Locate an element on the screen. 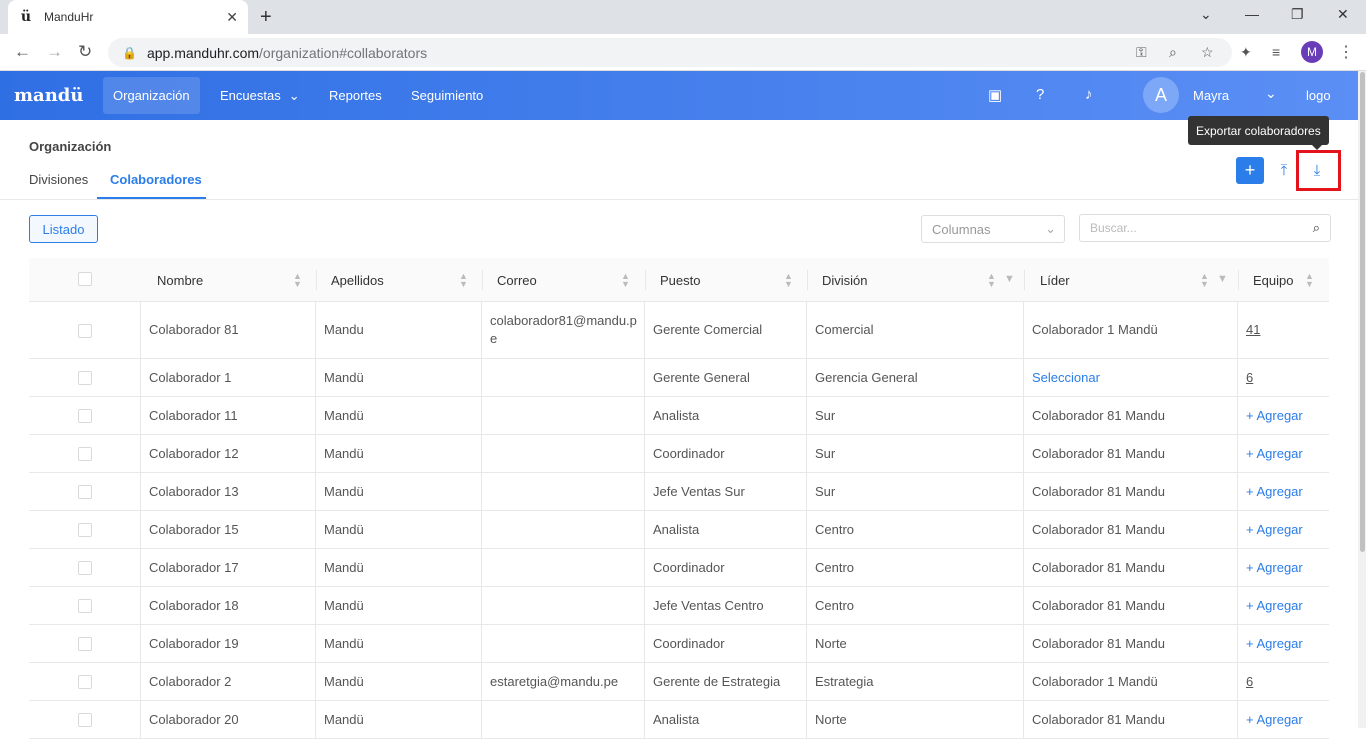 The height and width of the screenshot is (739, 1366). star-icon: ☆ is located at coordinates (1207, 52).